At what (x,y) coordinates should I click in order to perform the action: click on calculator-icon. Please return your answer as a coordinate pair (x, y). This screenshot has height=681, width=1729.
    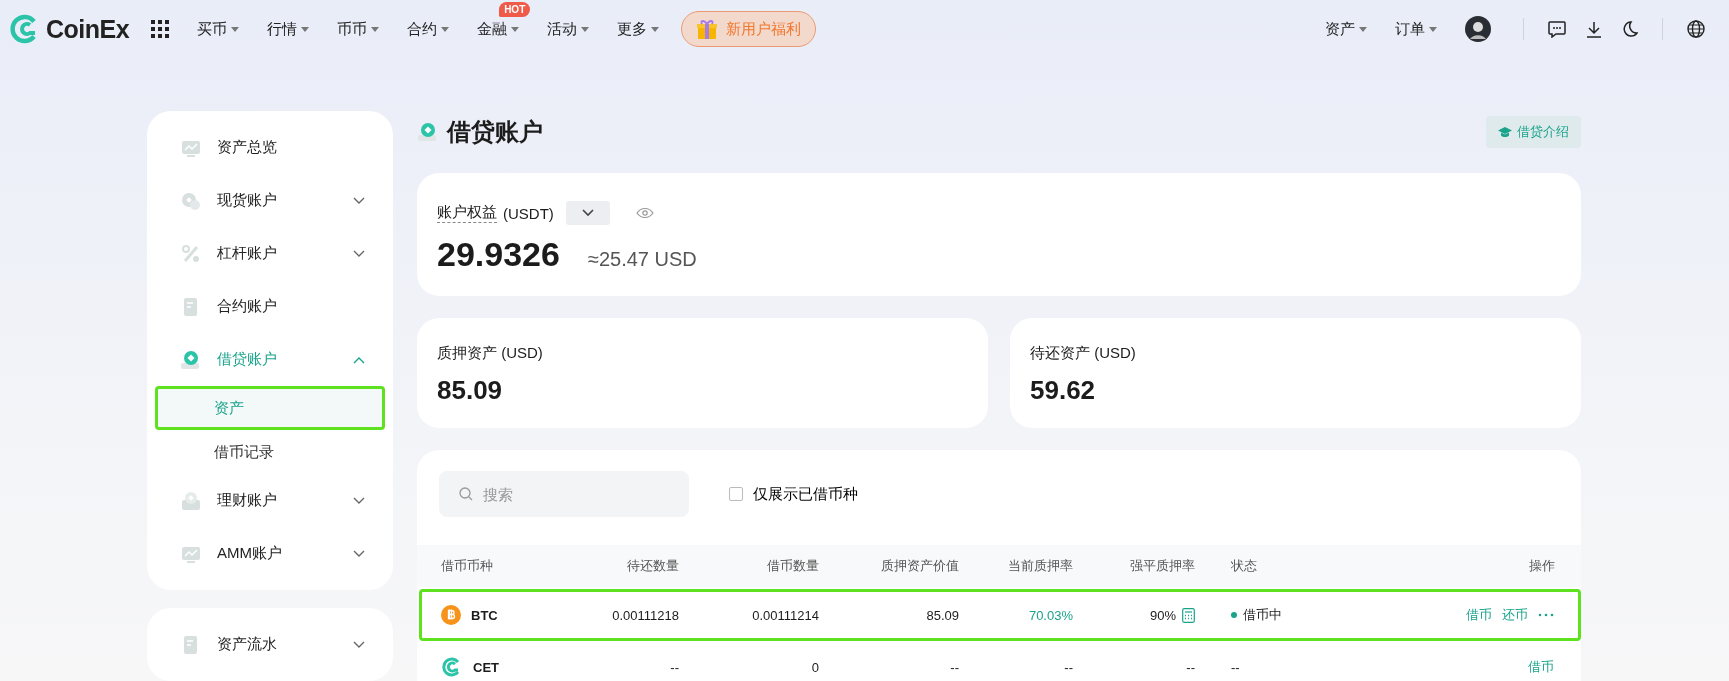
    Looking at the image, I should click on (1188, 615).